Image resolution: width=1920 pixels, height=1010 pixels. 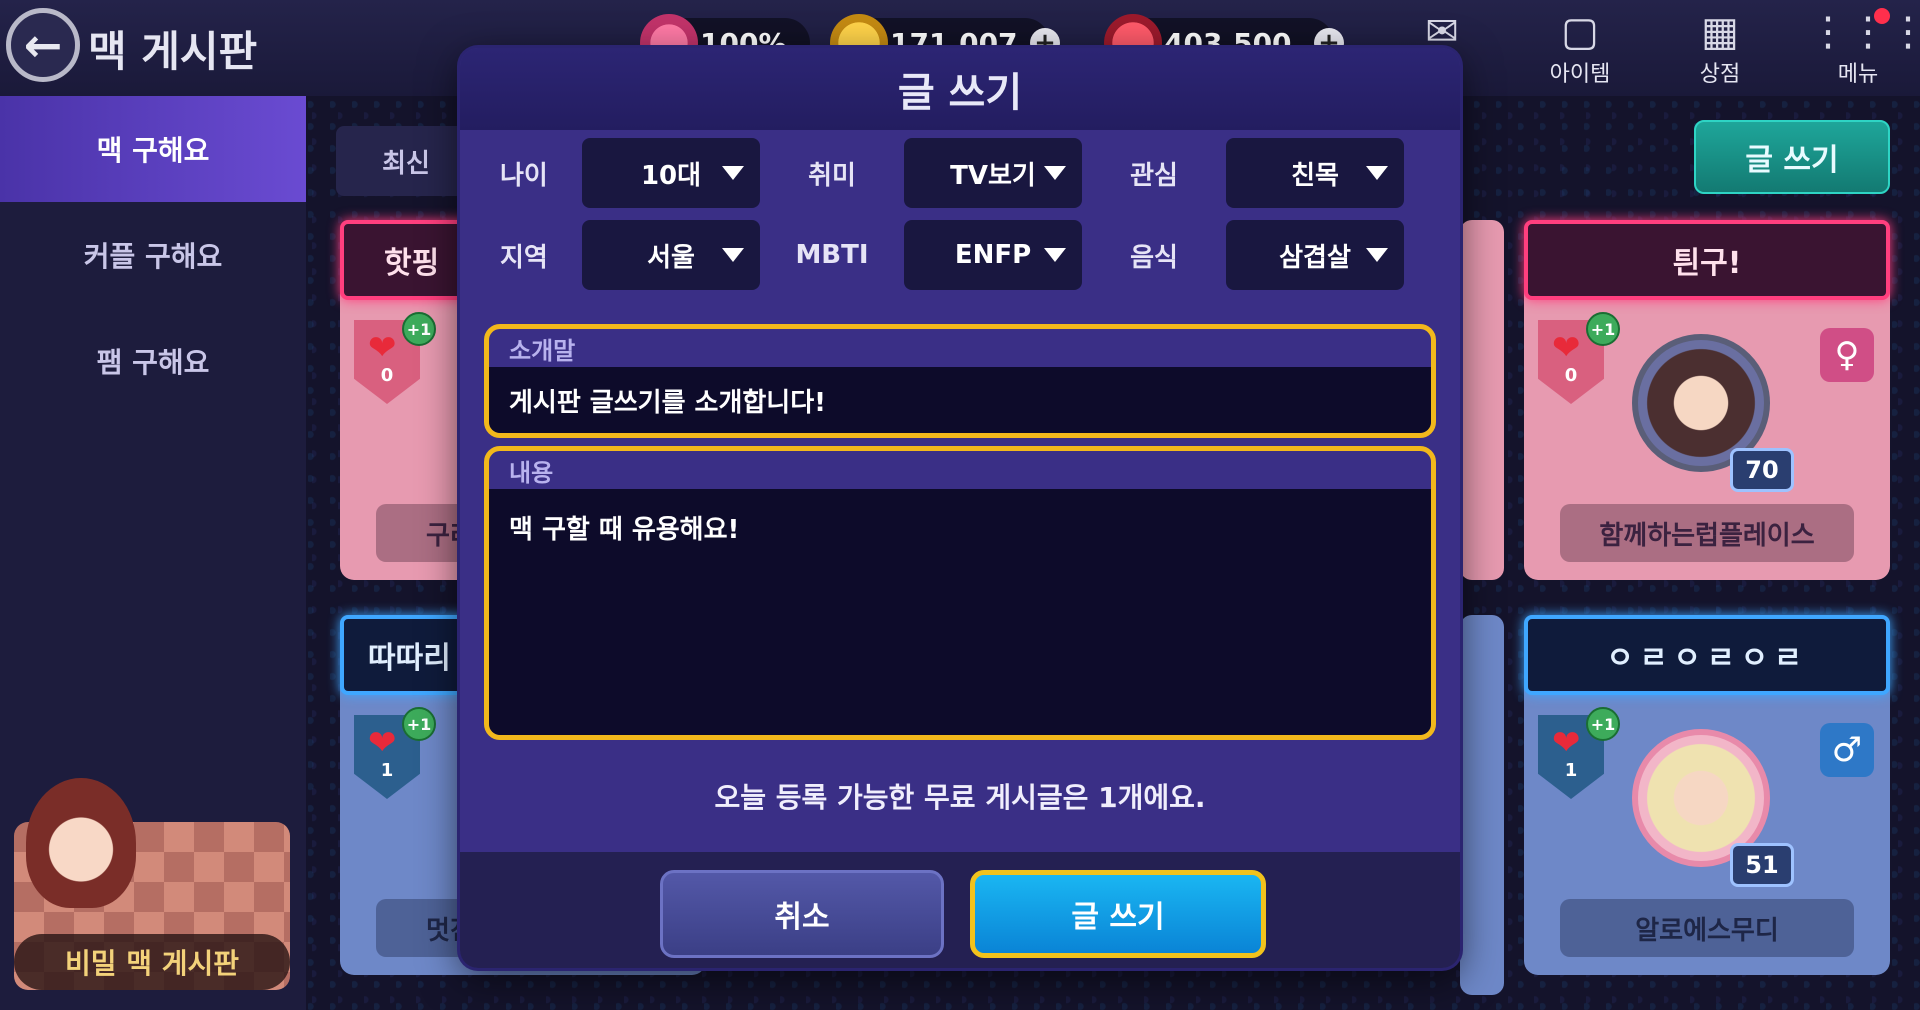 I want to click on dialog-footer: 취소 글 쓰기, so click(x=960, y=910).